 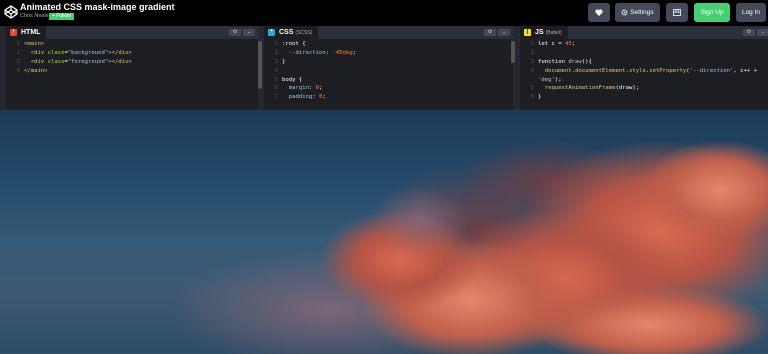 I want to click on tab-html: / HTML, so click(x=26, y=32).